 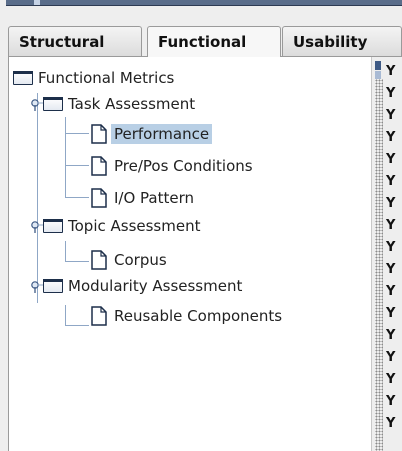 What do you see at coordinates (162, 134) in the screenshot?
I see `tree-leaf-label: Performance` at bounding box center [162, 134].